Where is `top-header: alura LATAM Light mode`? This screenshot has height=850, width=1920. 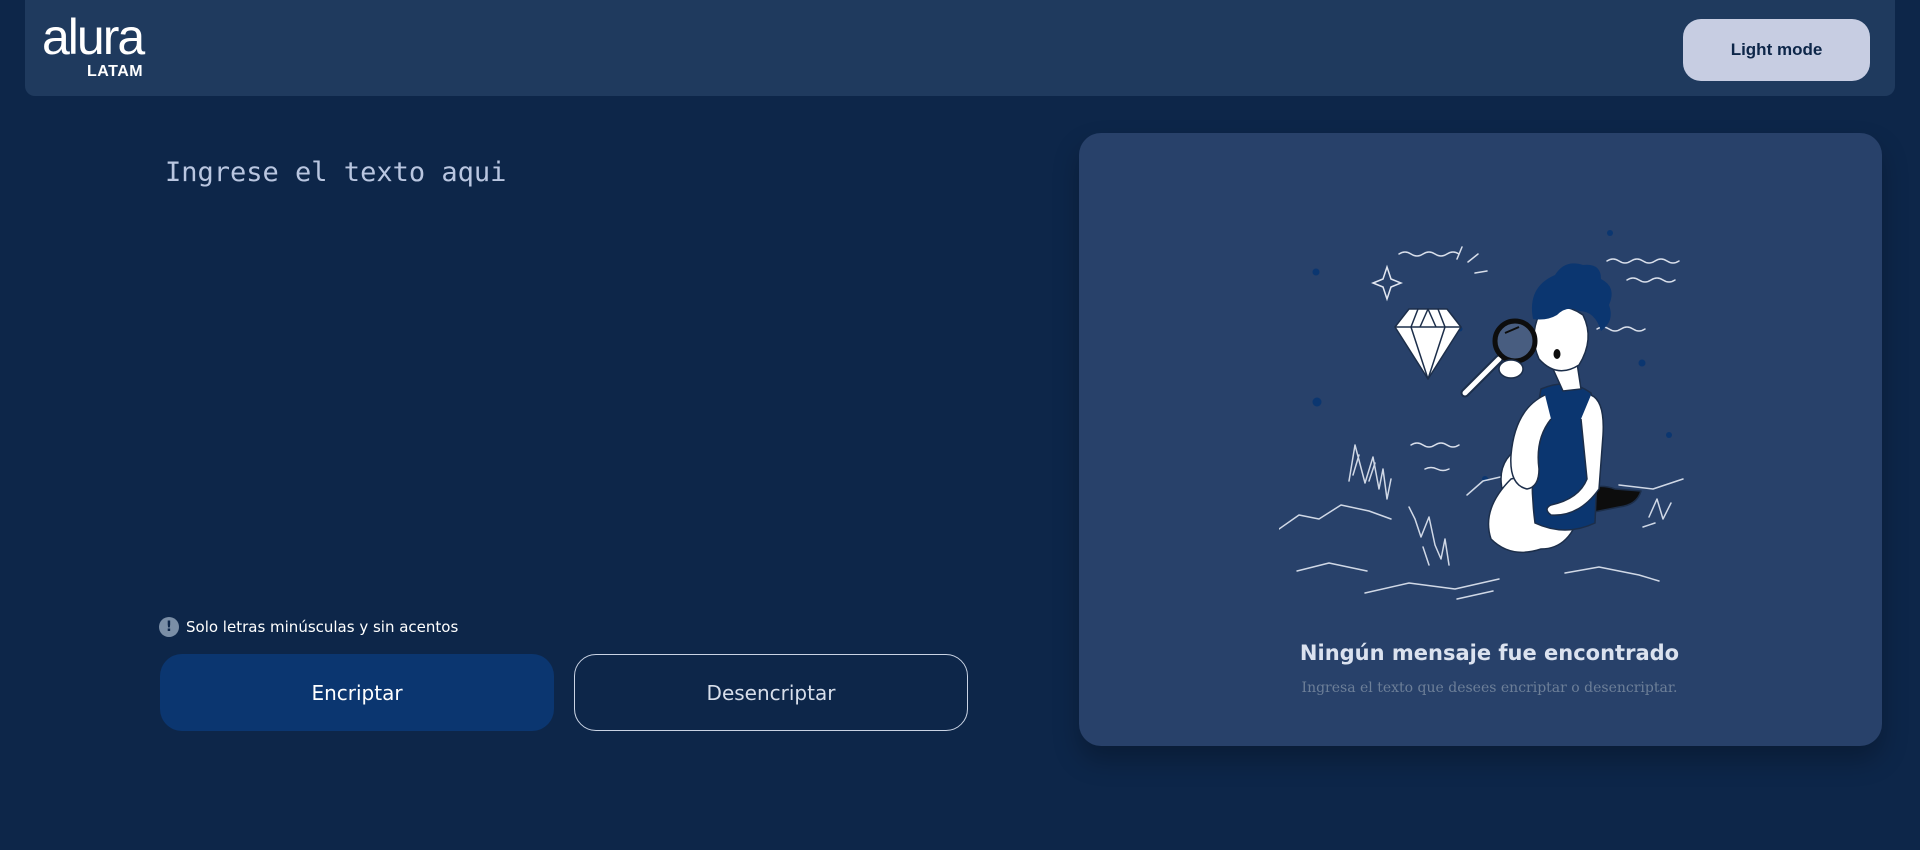 top-header: alura LATAM Light mode is located at coordinates (960, 48).